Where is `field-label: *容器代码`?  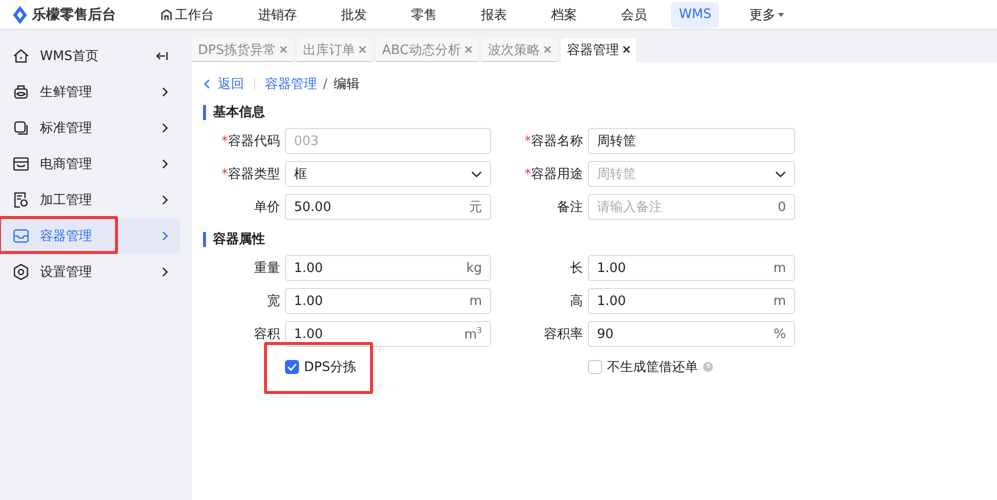 field-label: *容器代码 is located at coordinates (250, 141).